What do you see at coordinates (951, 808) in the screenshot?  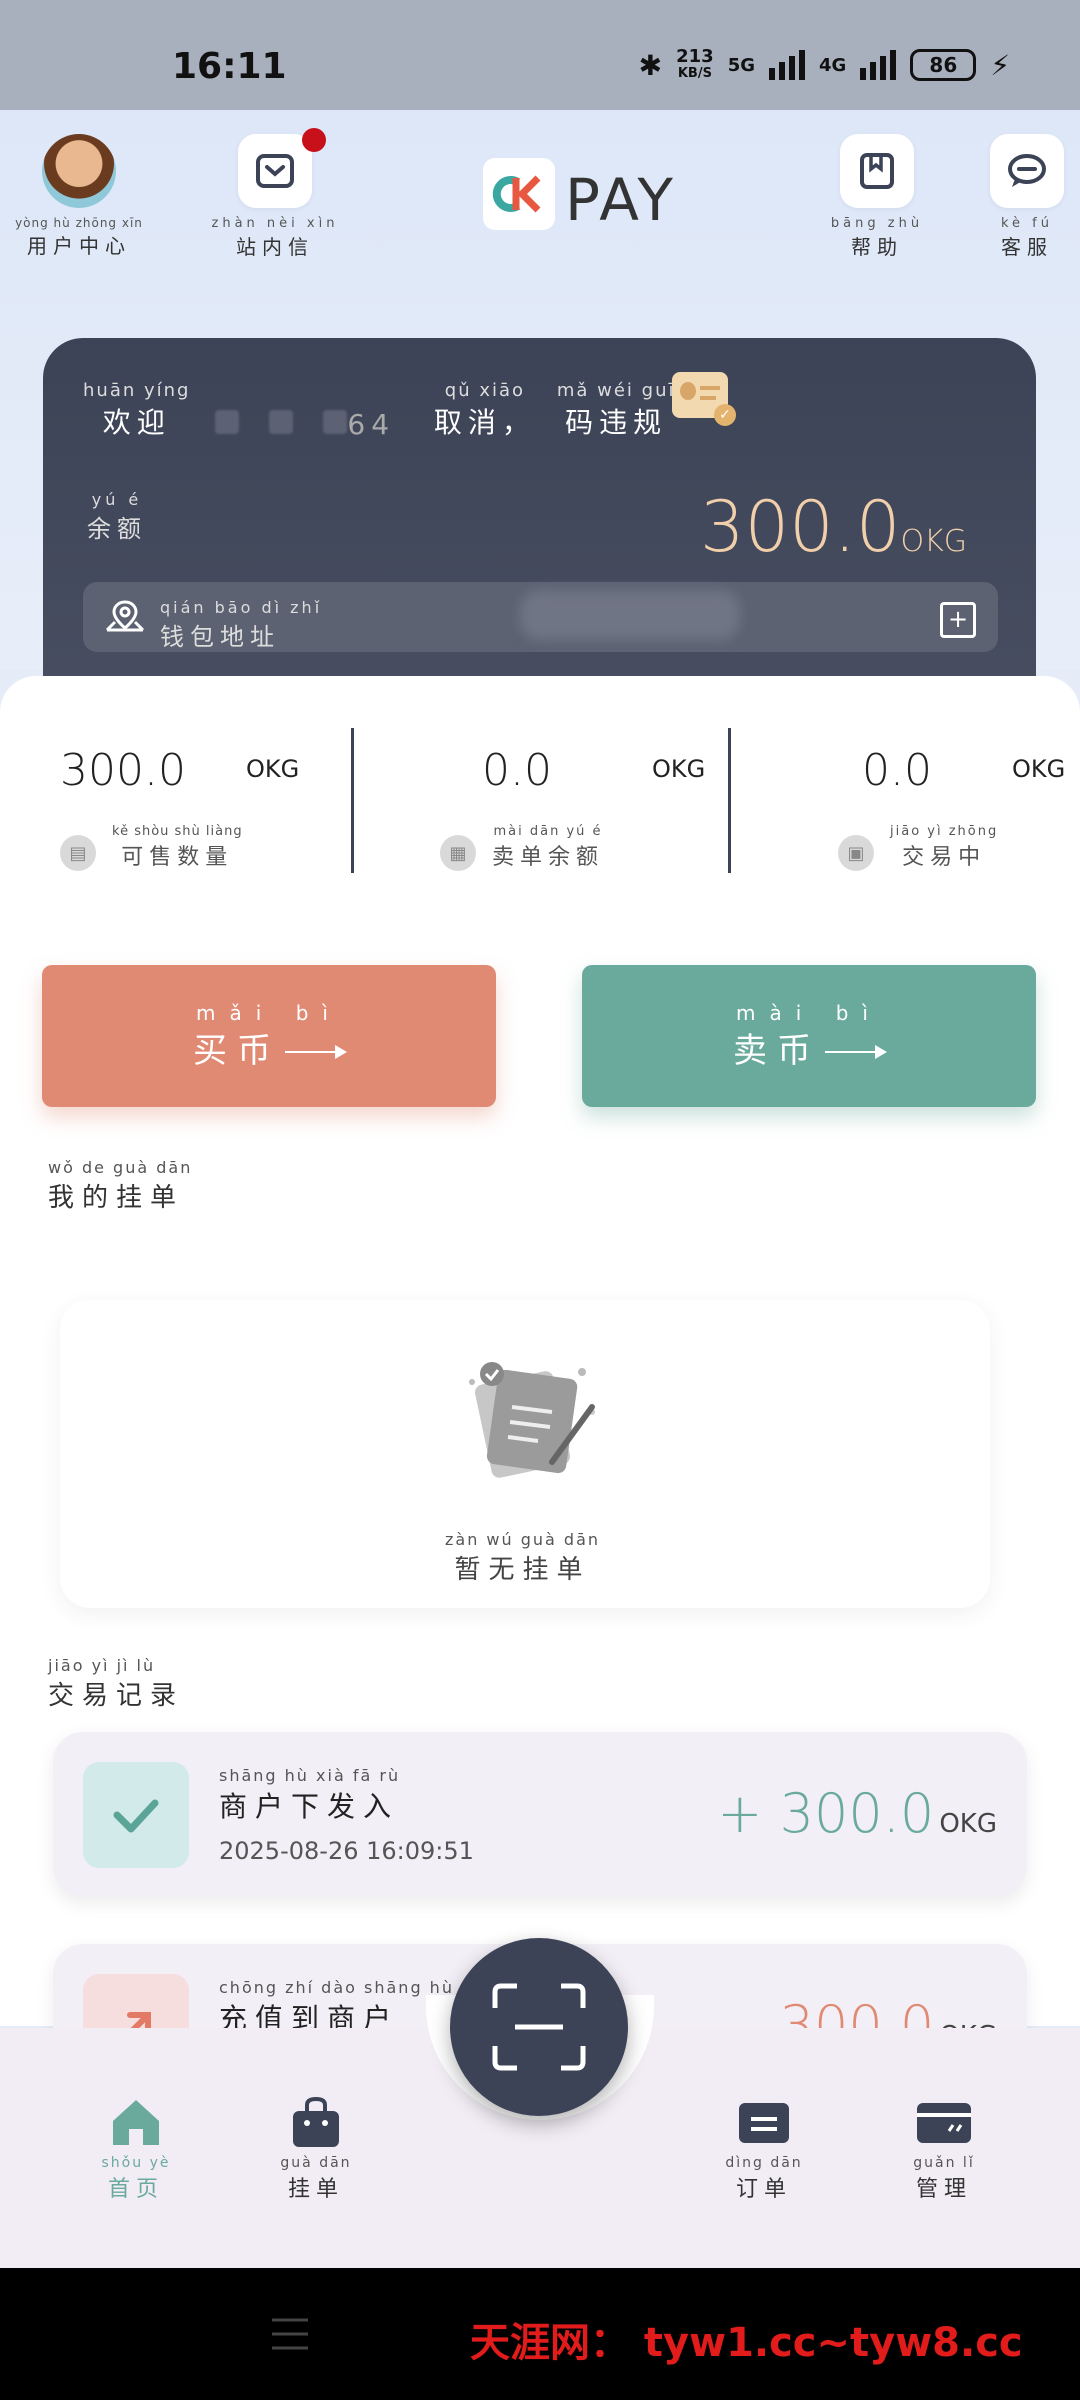 I see `stat-in-trade: 0.0 OKG ▣ jiāo yì zhōng 交易中` at bounding box center [951, 808].